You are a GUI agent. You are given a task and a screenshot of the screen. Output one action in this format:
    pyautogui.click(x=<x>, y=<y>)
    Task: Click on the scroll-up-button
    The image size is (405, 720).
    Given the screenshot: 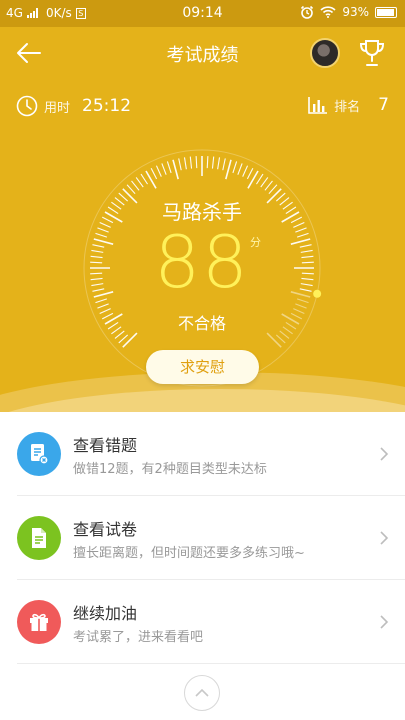 What is the action you would take?
    pyautogui.click(x=202, y=693)
    